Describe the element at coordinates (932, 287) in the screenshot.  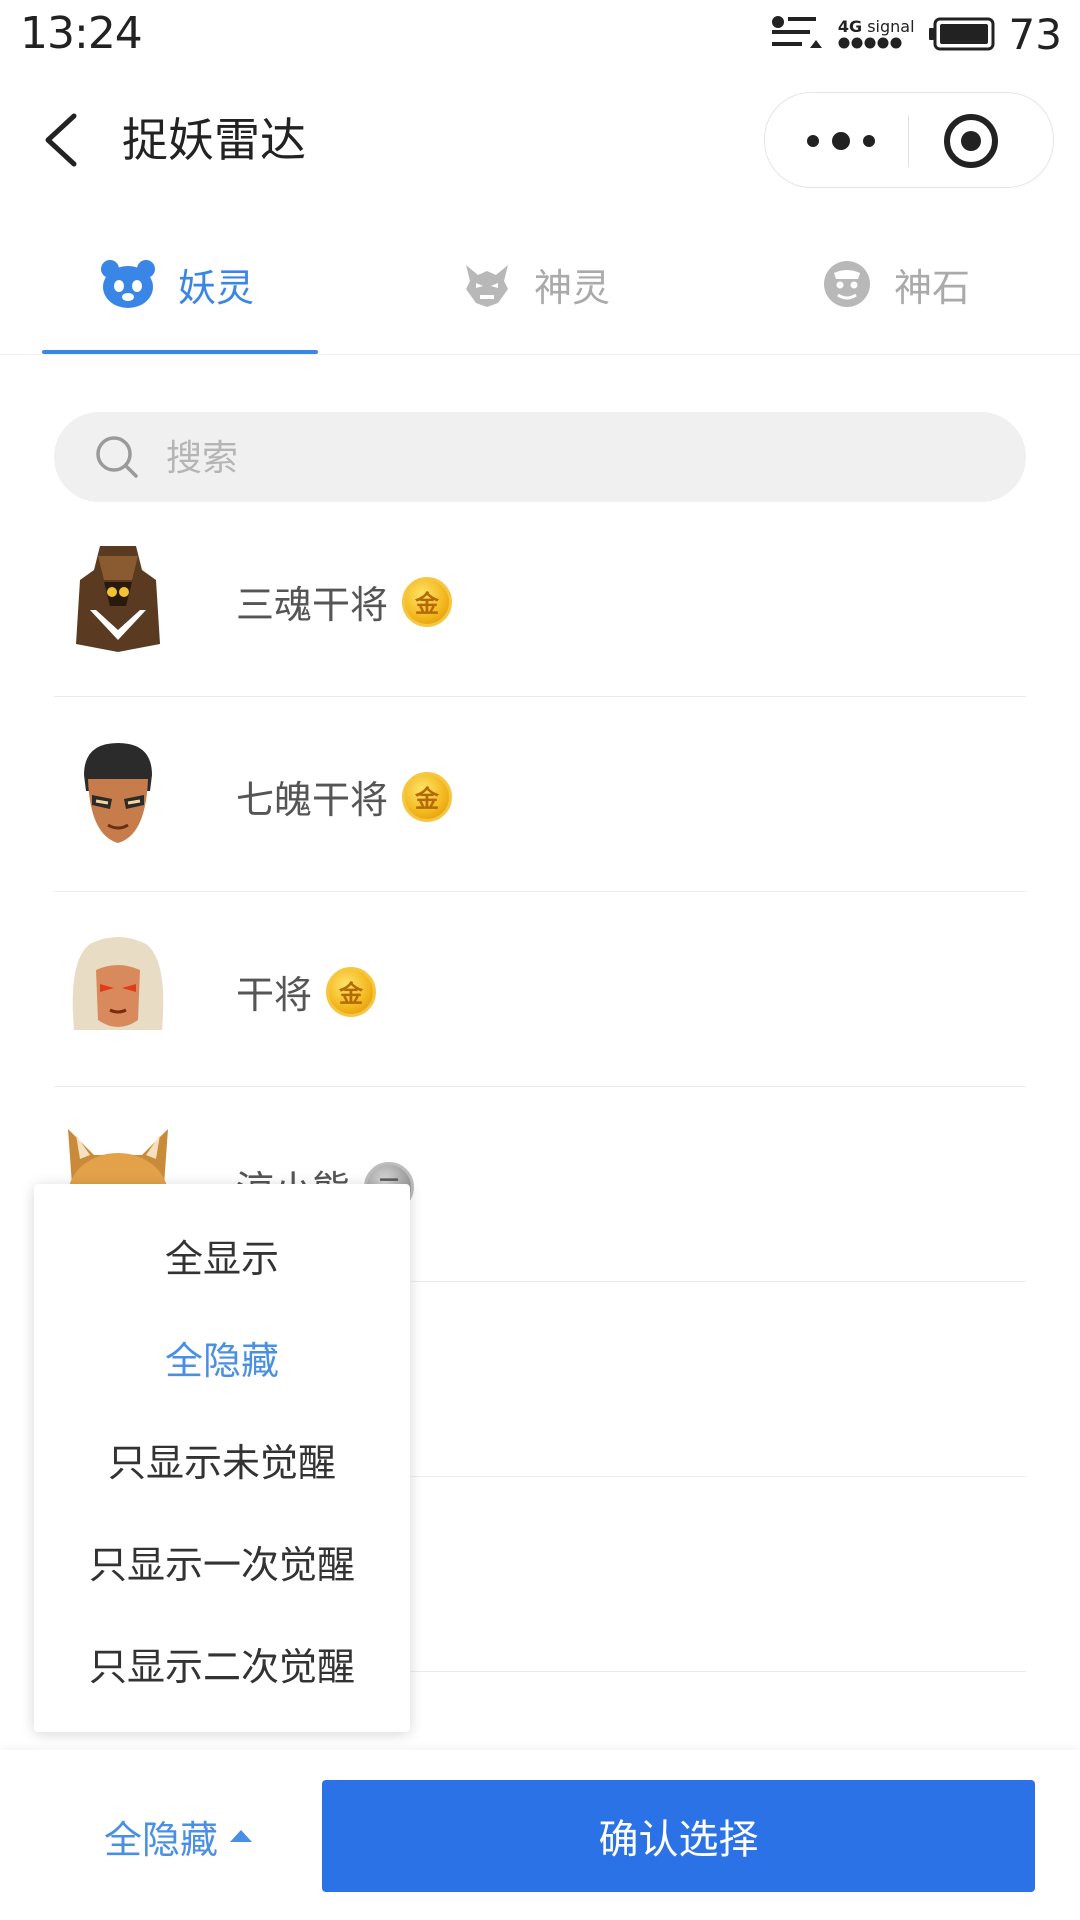
I see `tab-label: 神石` at that location.